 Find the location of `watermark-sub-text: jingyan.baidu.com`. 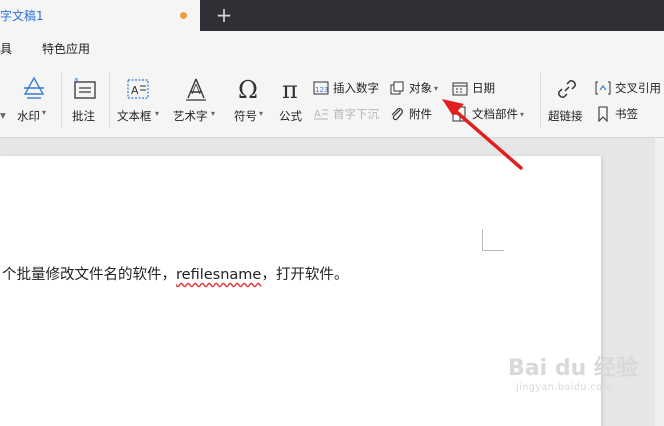

watermark-sub-text: jingyan.baidu.com is located at coordinates (564, 387).